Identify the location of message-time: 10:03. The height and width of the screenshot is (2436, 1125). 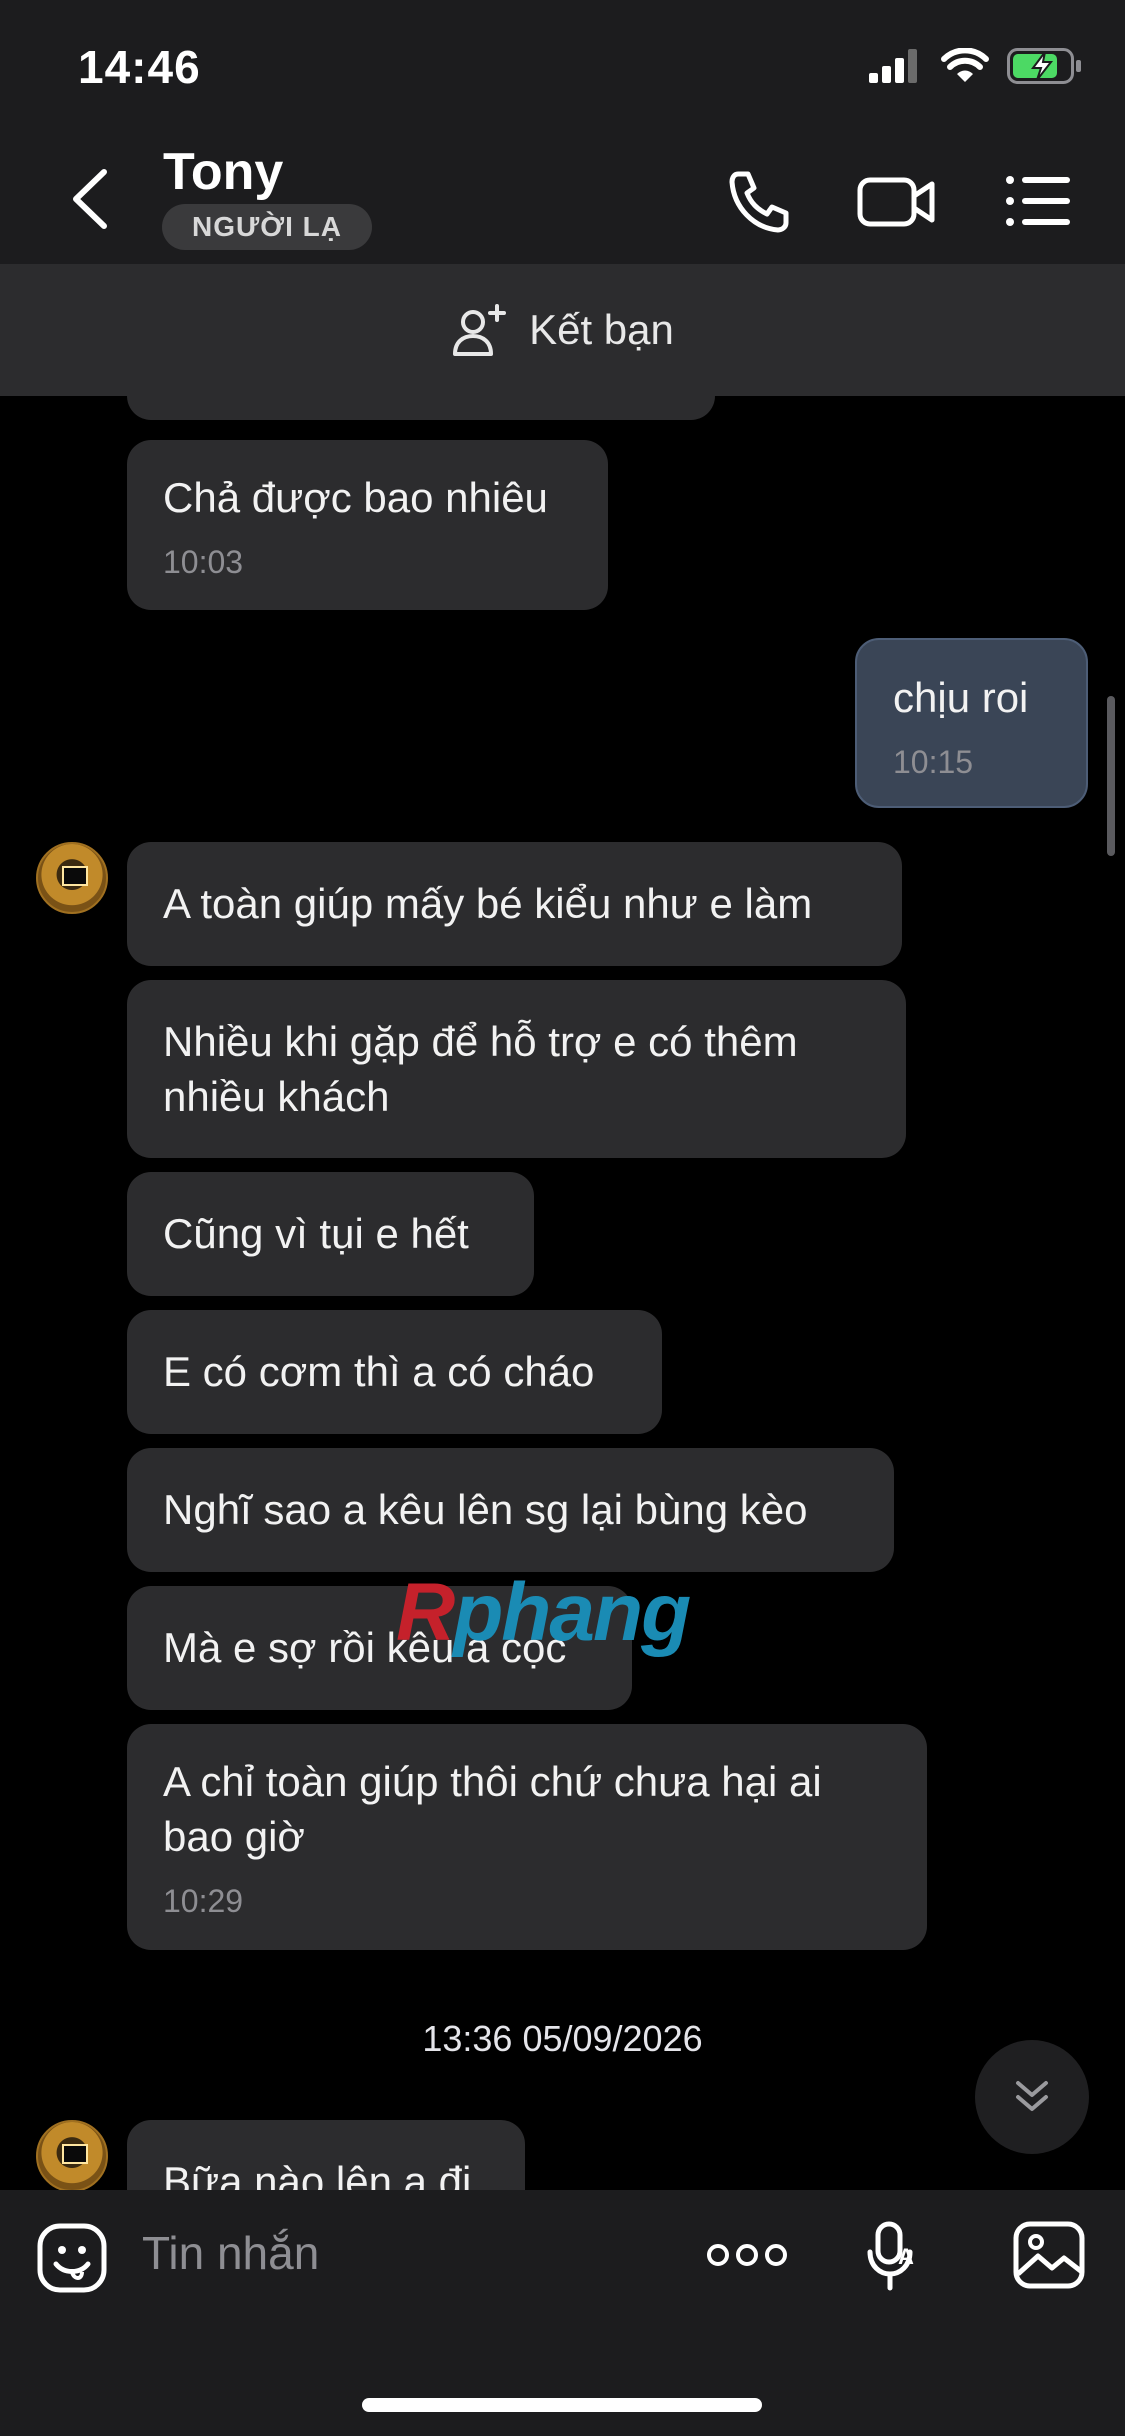
(203, 562).